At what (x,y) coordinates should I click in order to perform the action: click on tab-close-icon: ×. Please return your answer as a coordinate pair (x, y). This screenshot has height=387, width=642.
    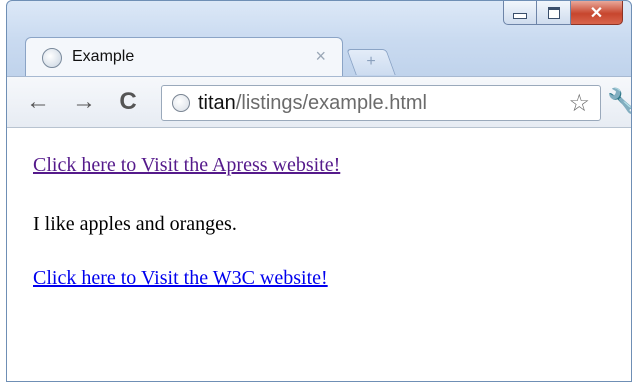
    Looking at the image, I should click on (320, 56).